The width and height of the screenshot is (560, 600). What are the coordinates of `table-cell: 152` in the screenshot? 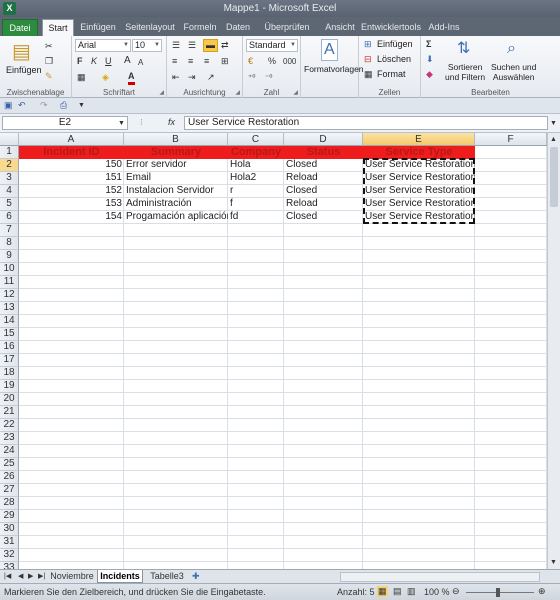 It's located at (71, 191).